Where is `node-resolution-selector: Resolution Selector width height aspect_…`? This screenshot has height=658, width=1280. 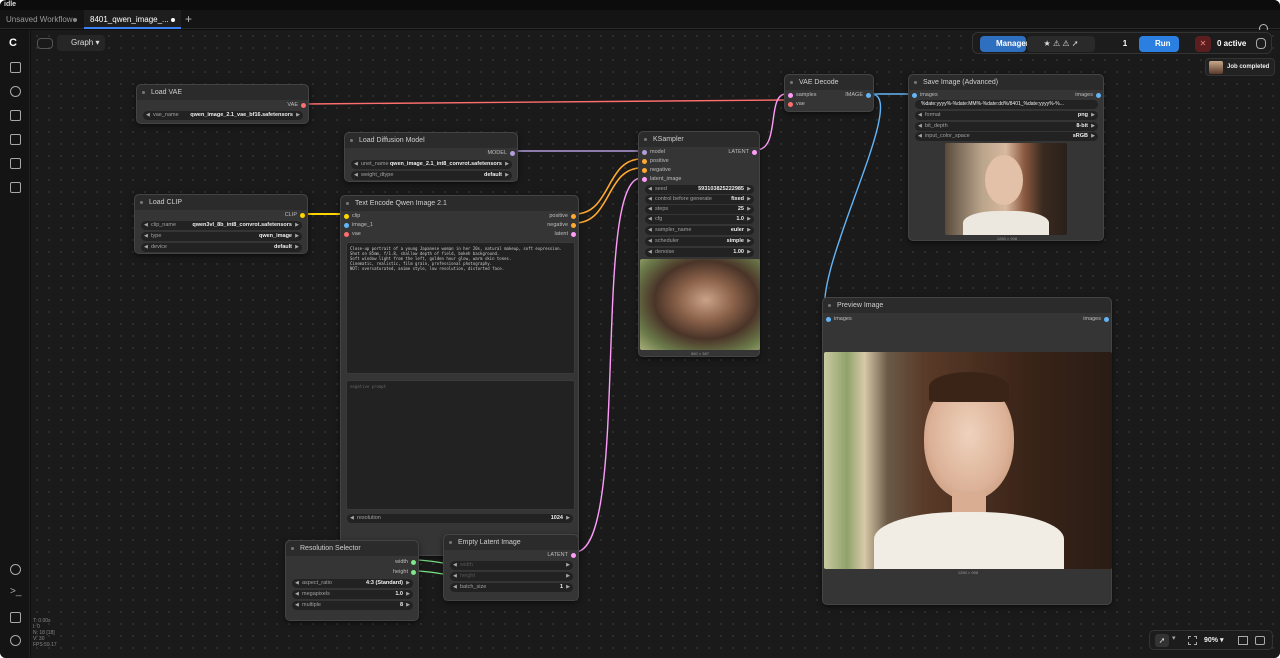 node-resolution-selector: Resolution Selector width height aspect_… is located at coordinates (352, 580).